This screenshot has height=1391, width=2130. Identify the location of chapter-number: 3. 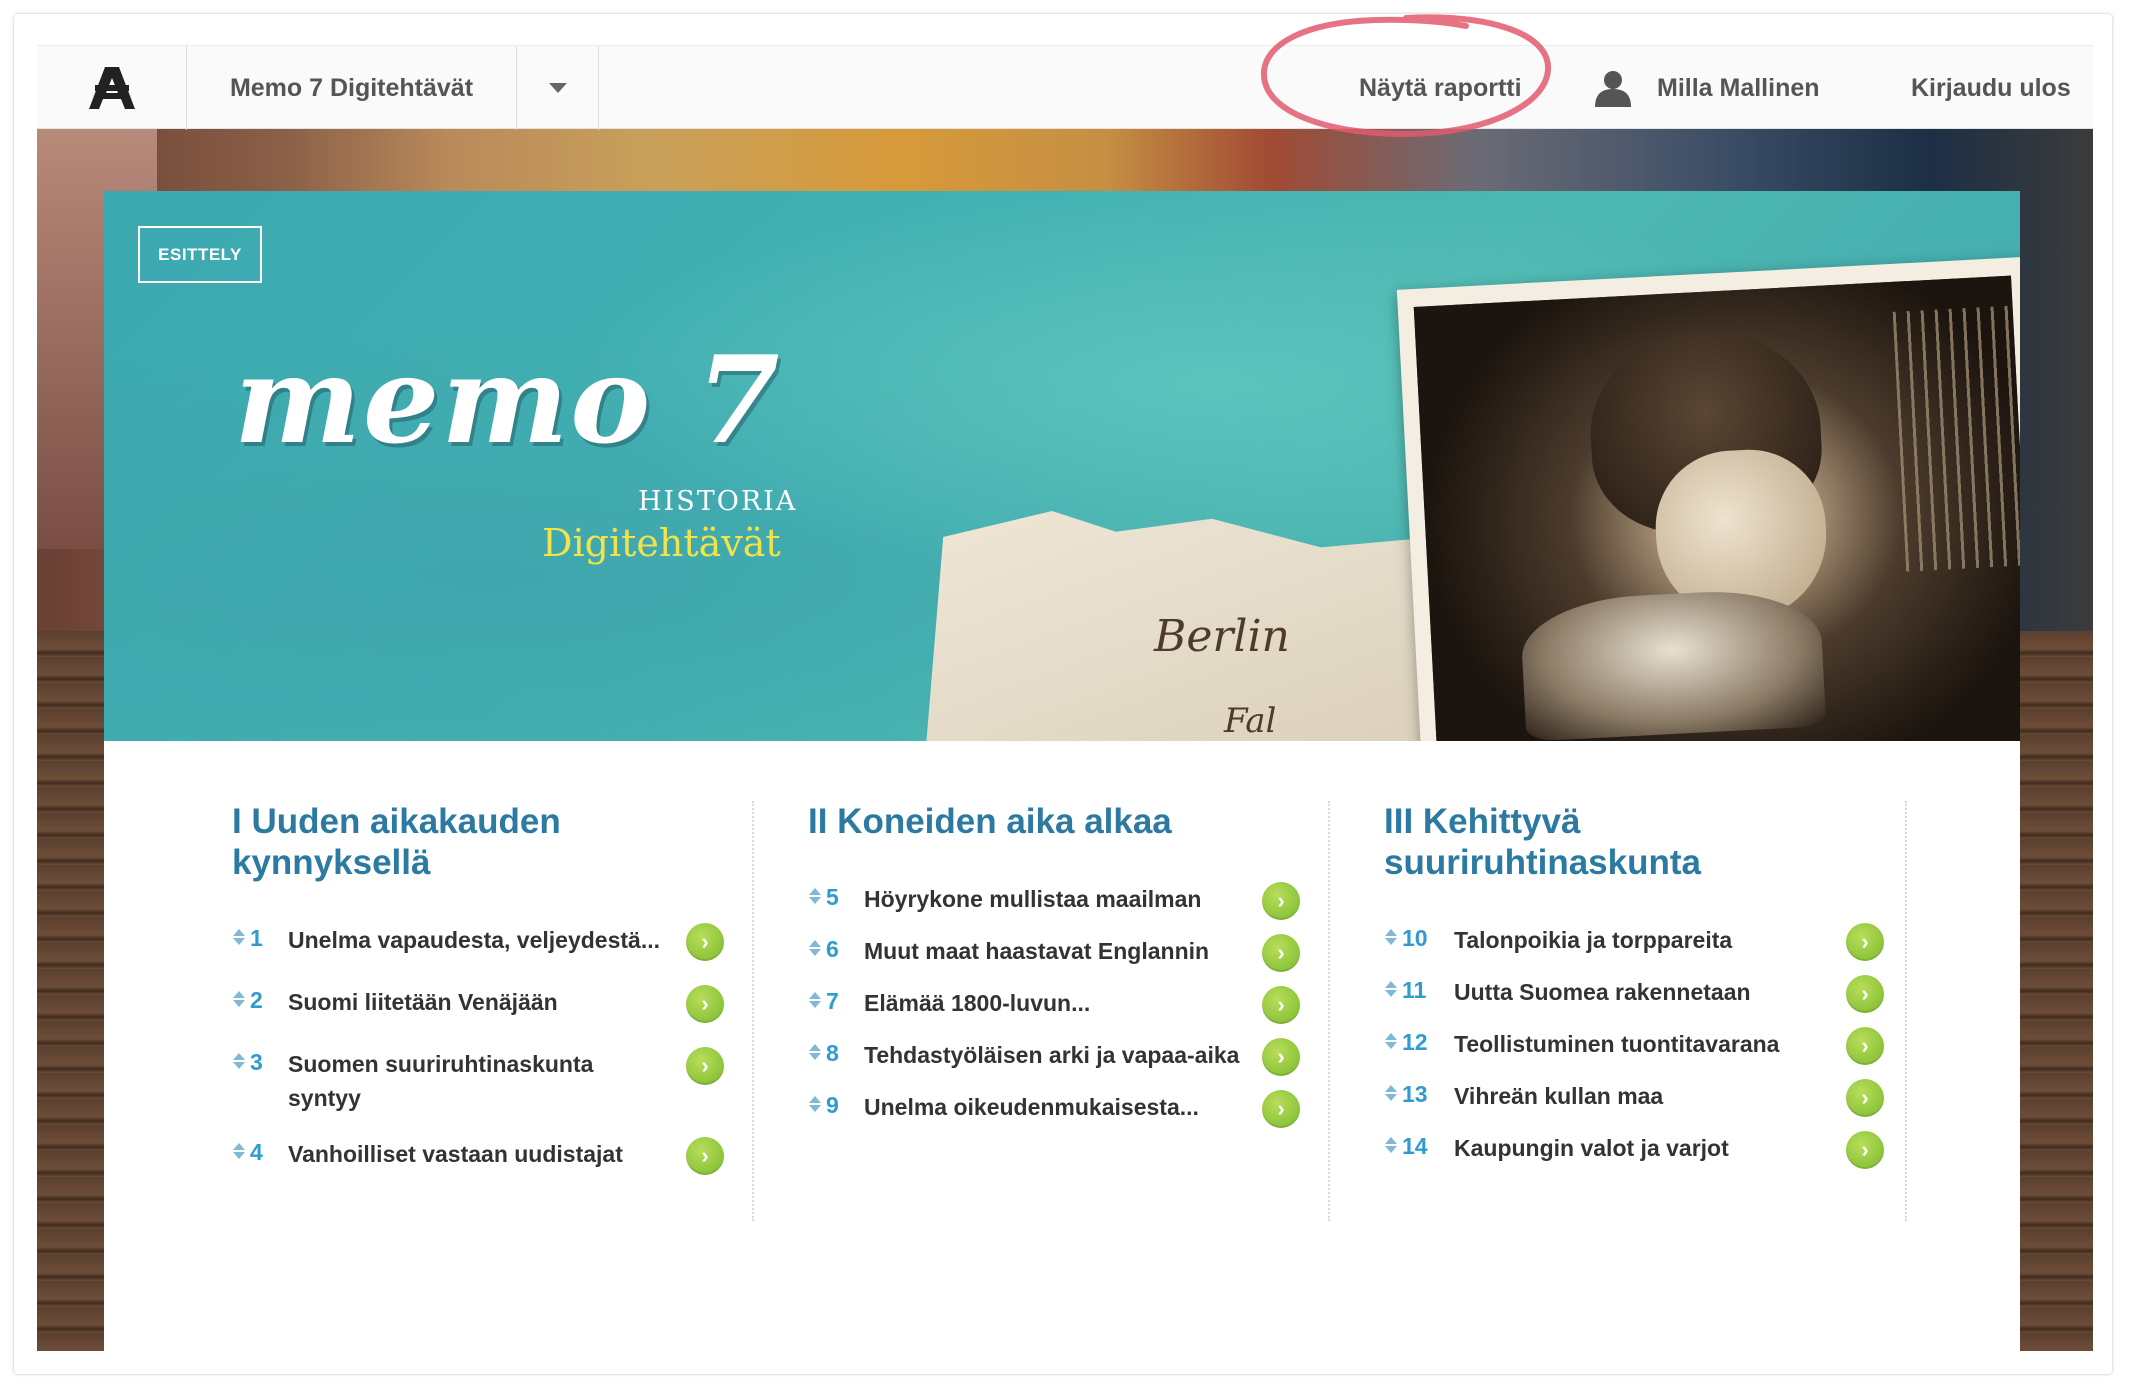
(256, 1062).